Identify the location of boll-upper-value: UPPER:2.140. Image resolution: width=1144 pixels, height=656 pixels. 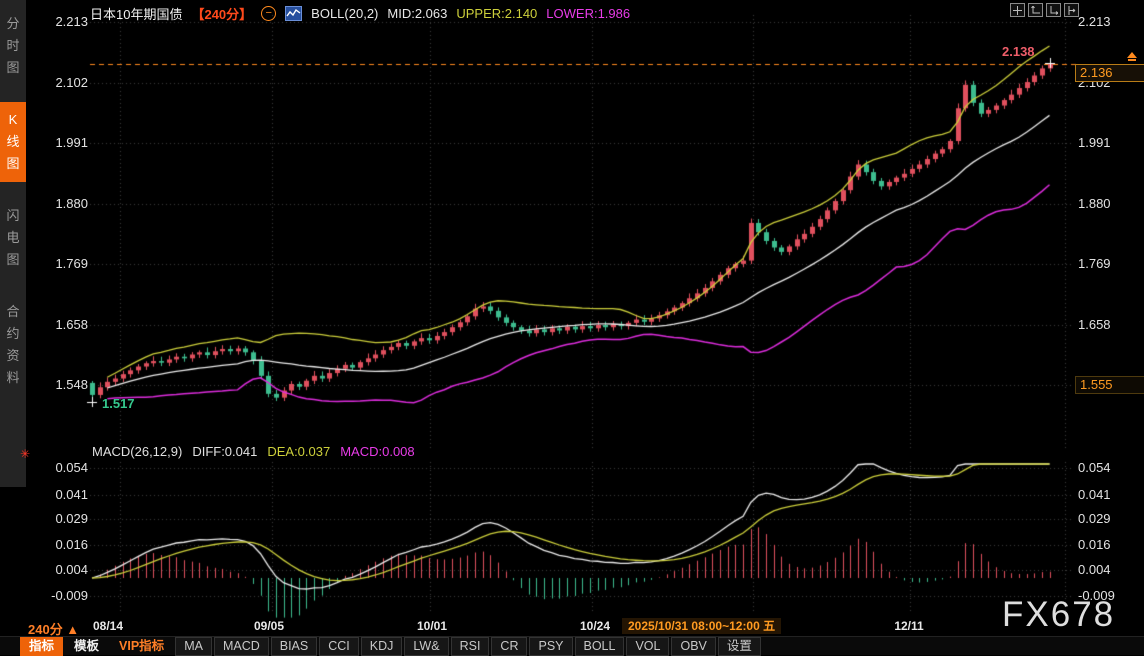
(497, 13).